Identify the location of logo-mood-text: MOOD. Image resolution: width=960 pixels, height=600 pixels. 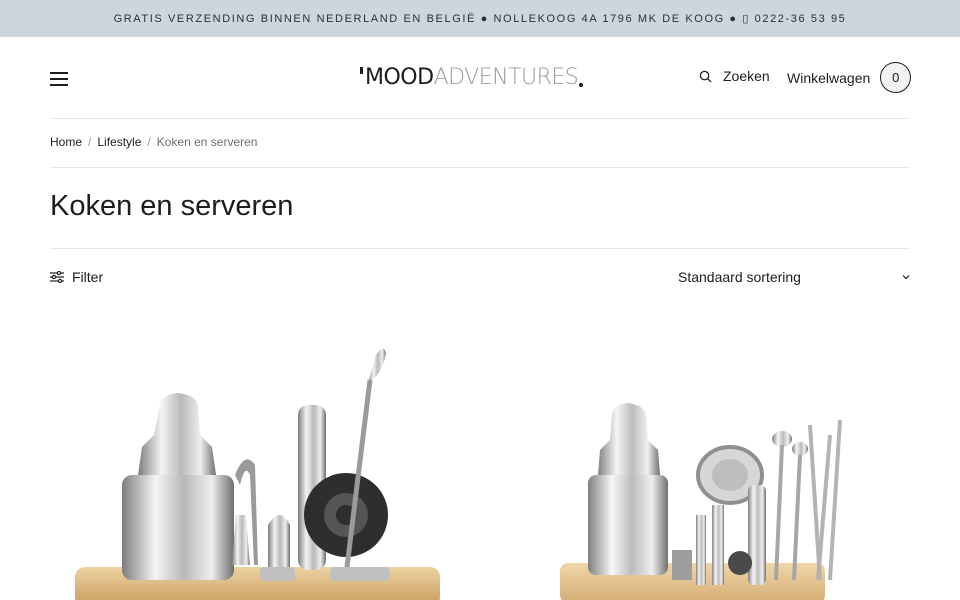
(399, 77).